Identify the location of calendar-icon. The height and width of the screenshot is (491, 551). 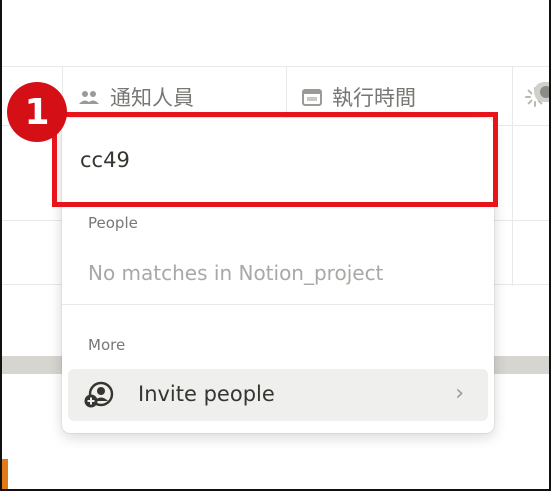
(312, 97).